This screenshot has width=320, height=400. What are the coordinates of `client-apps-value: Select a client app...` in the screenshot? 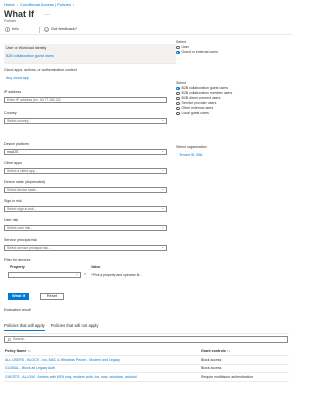 It's located at (22, 170).